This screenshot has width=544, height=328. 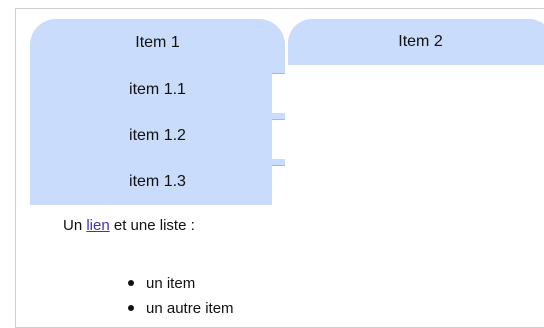 I want to click on menu-item-2: Item 2, so click(x=416, y=42).